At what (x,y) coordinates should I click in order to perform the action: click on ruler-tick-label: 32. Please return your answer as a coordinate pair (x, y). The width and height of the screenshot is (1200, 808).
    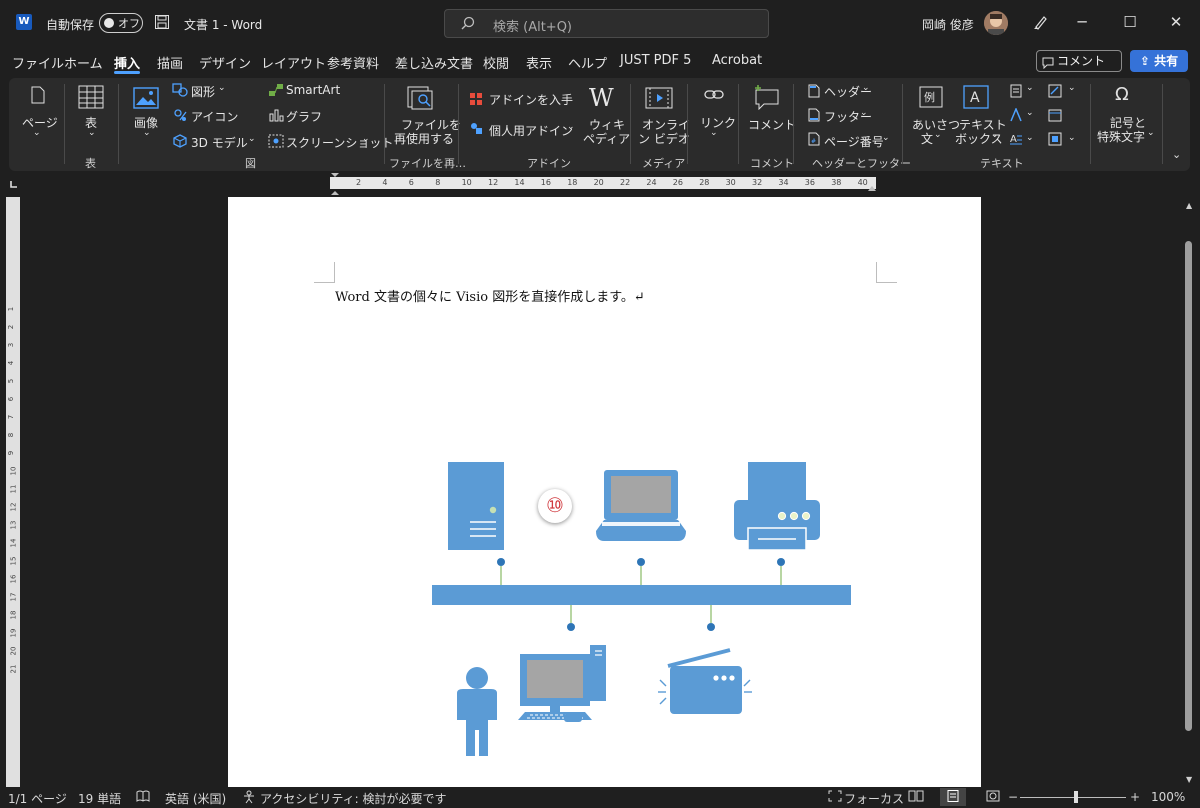
    Looking at the image, I should click on (757, 182).